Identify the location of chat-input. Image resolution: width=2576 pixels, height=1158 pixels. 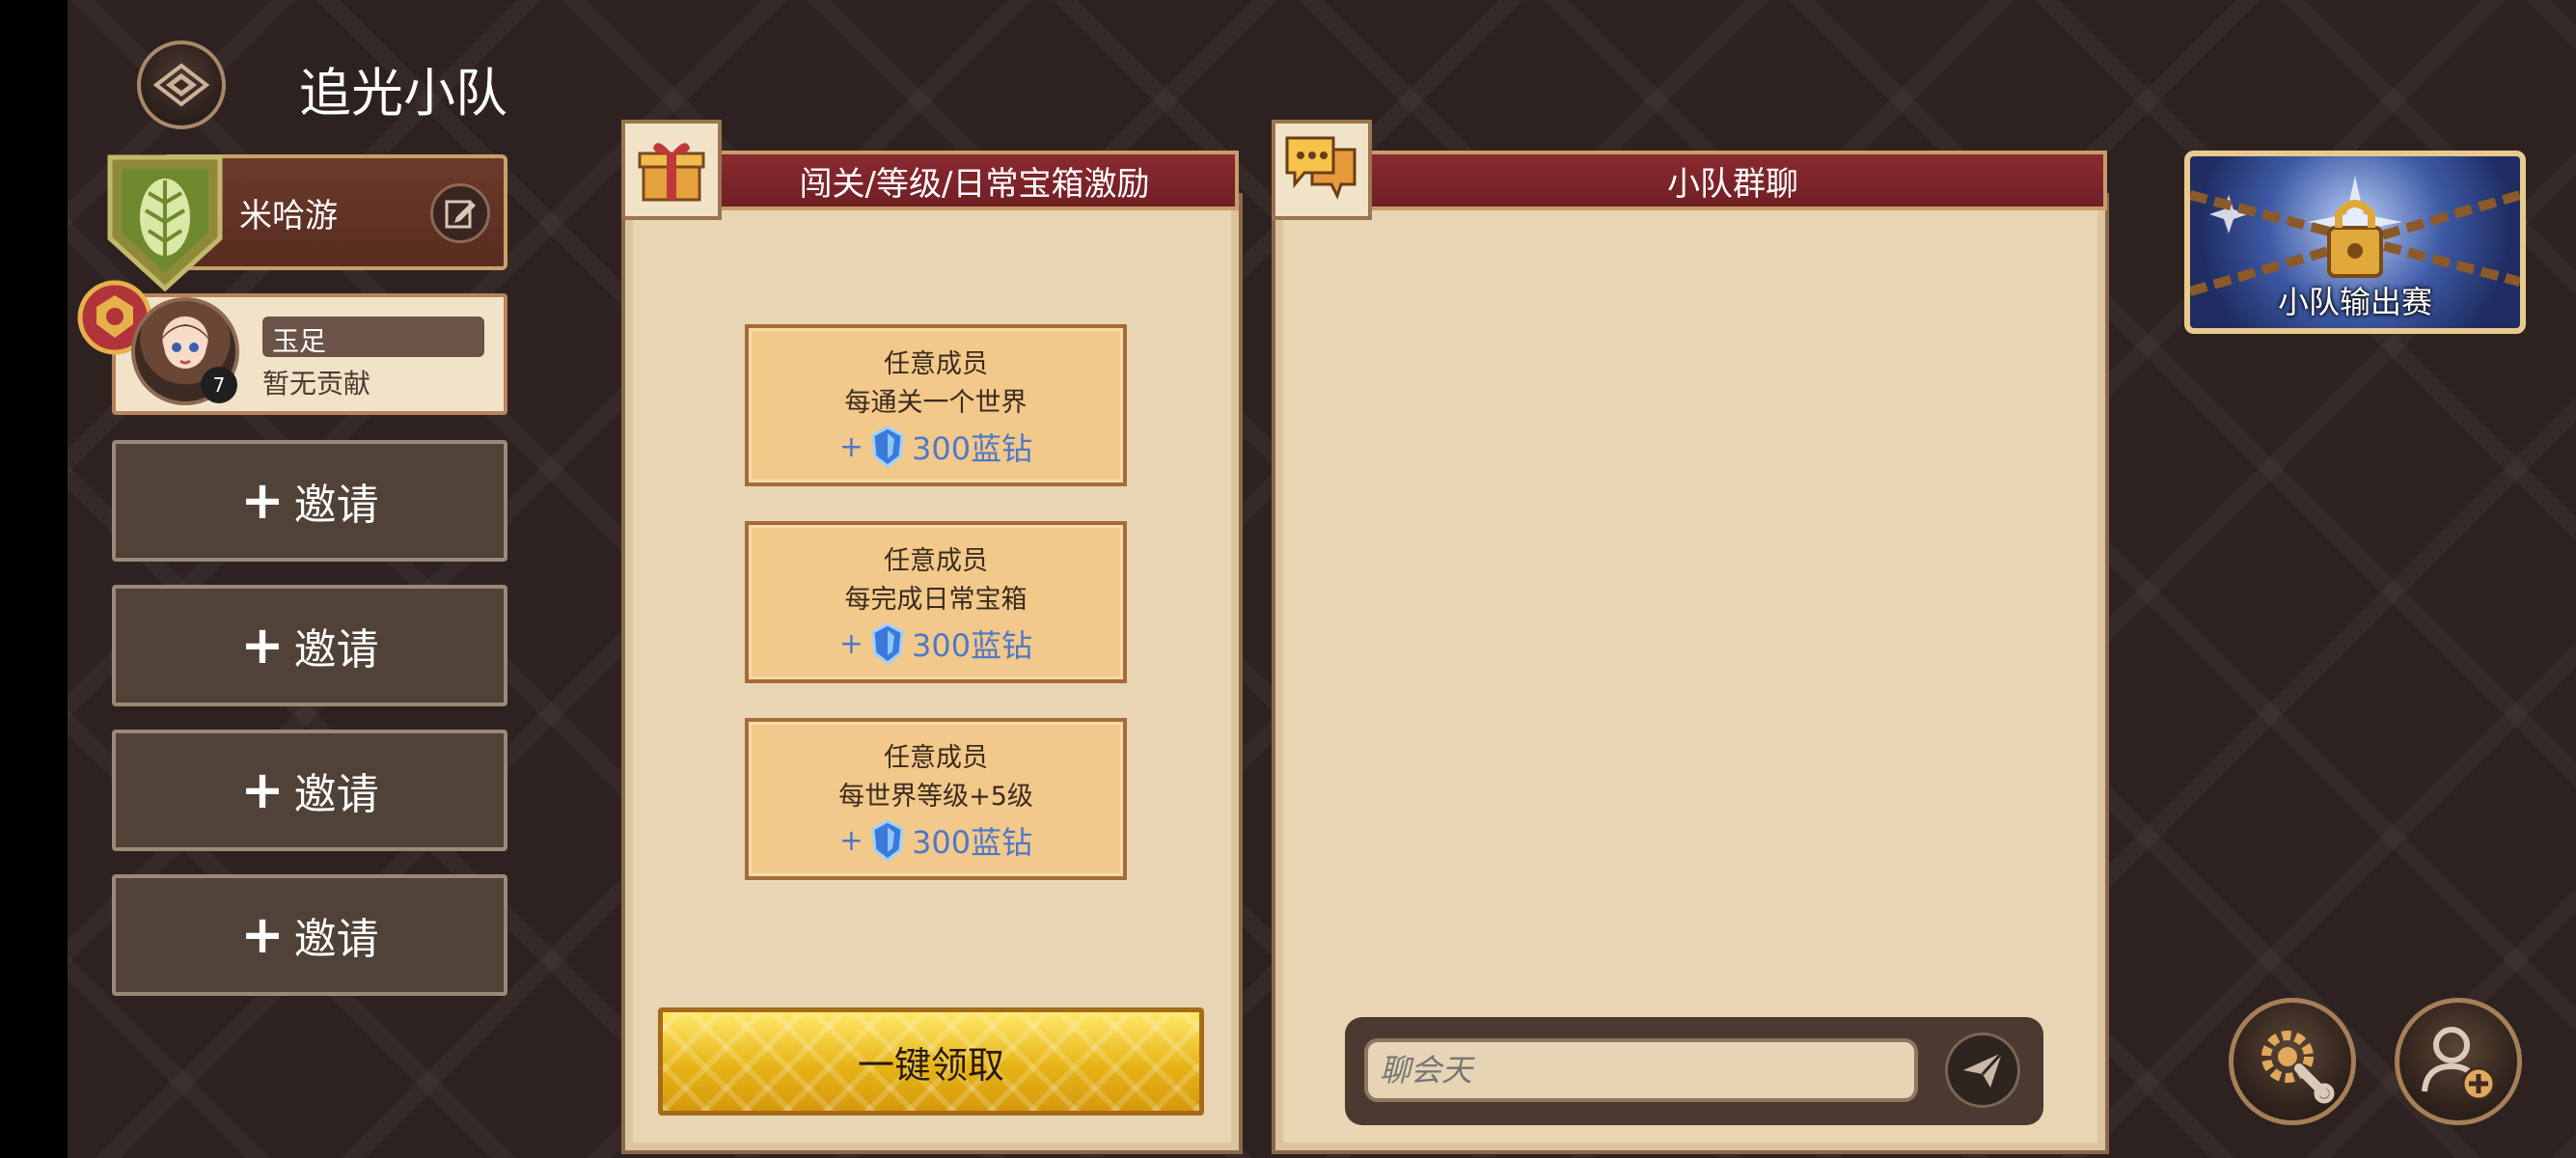
(1641, 1070).